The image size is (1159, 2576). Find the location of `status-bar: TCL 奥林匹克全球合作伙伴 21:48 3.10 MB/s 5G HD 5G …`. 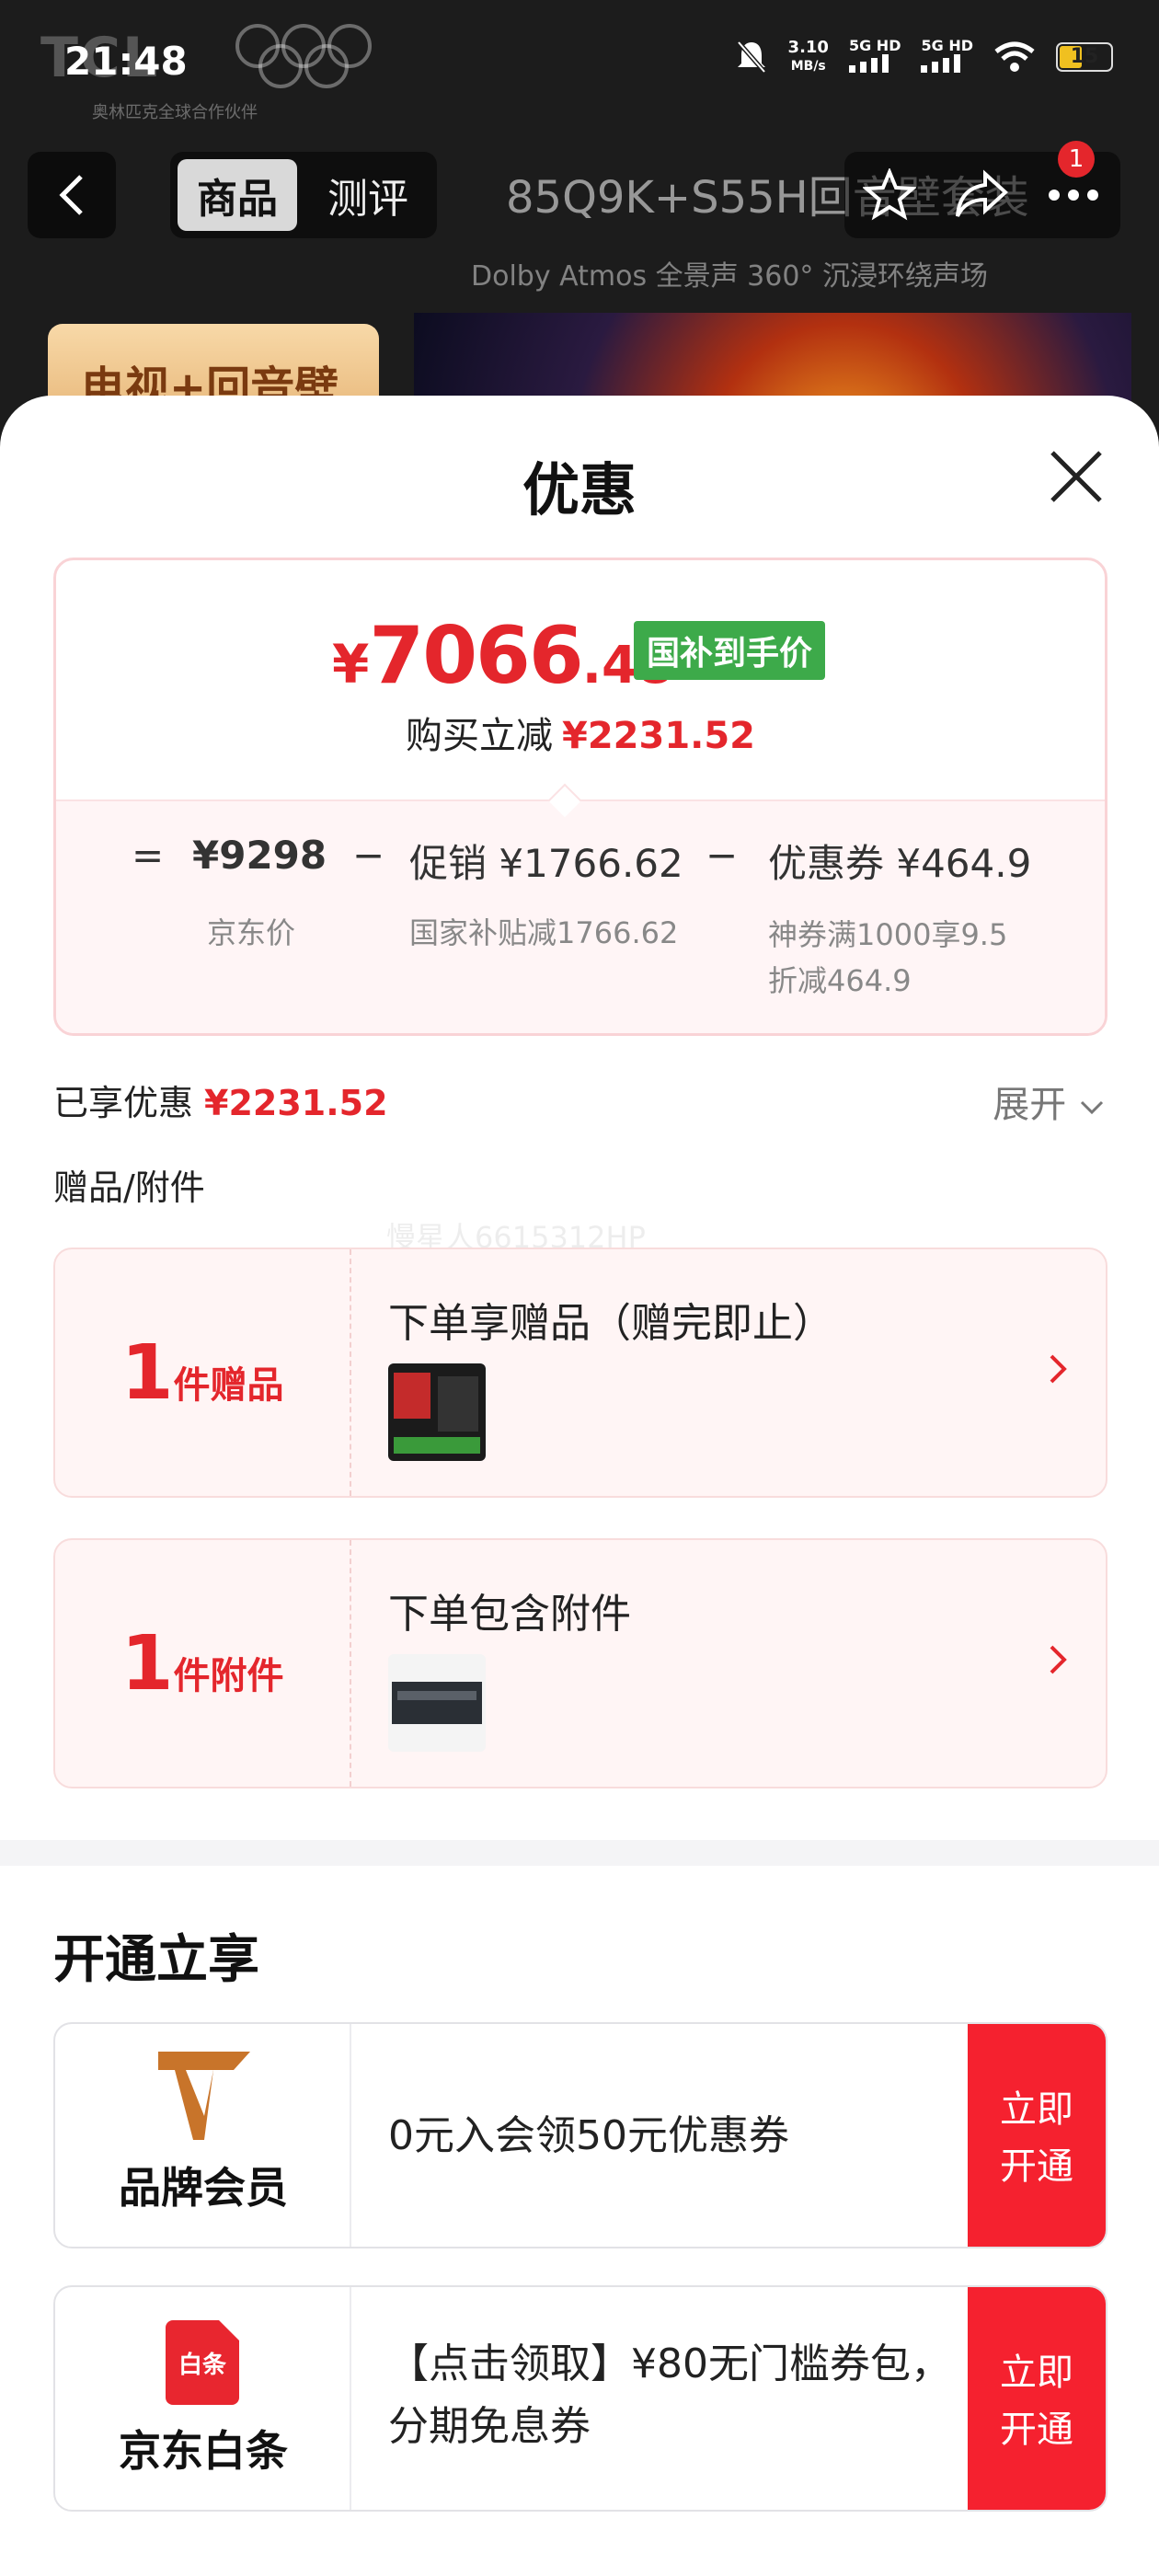

status-bar: TCL 奥林匹克全球合作伙伴 21:48 3.10 MB/s 5G HD 5G … is located at coordinates (579, 61).